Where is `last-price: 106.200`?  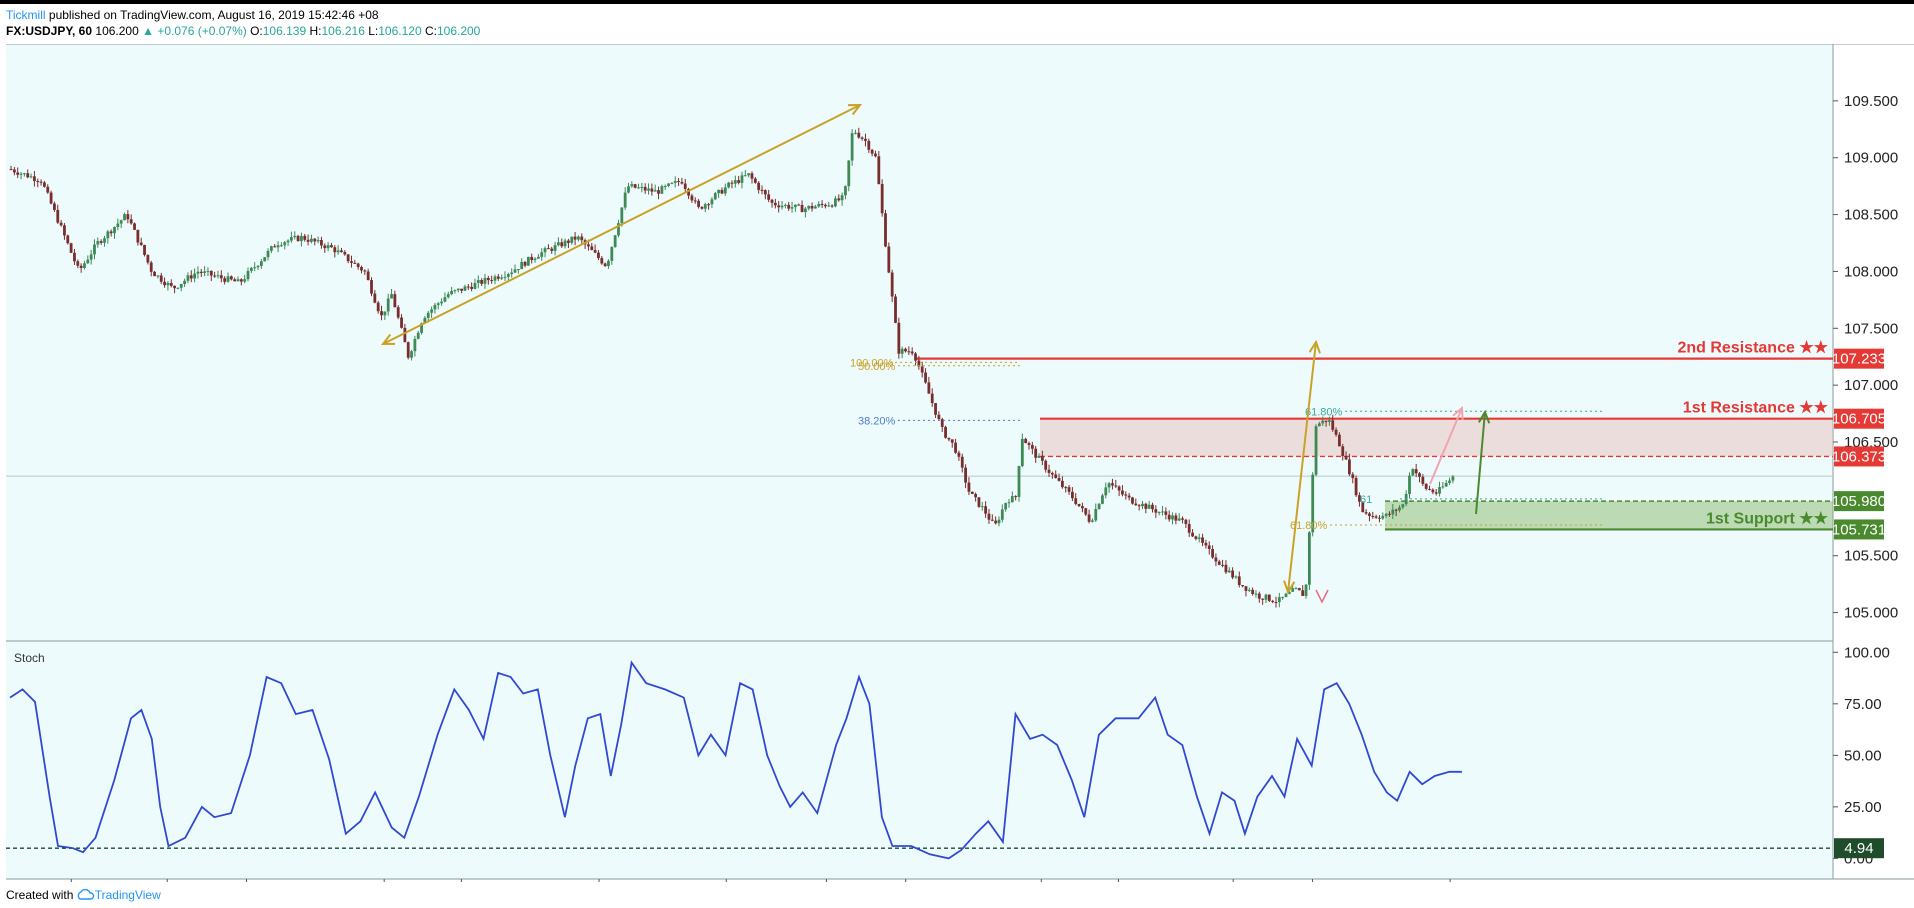
last-price: 106.200 is located at coordinates (117, 31).